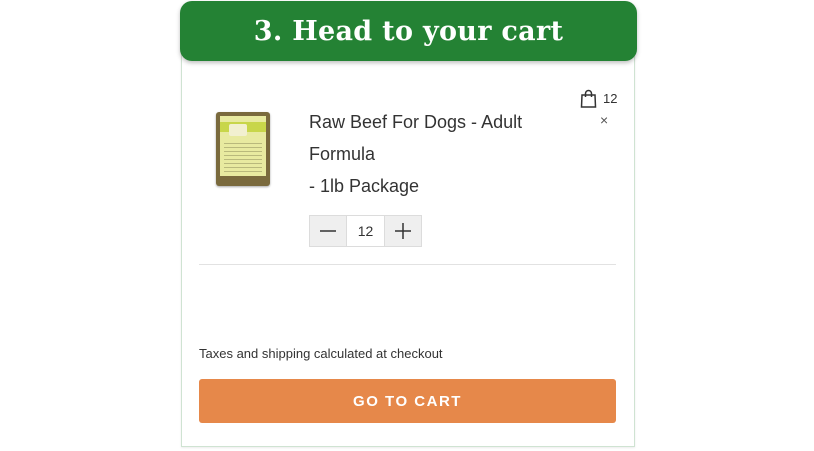 The image size is (814, 451). Describe the element at coordinates (598, 98) in the screenshot. I see `cart-button: 12` at that location.